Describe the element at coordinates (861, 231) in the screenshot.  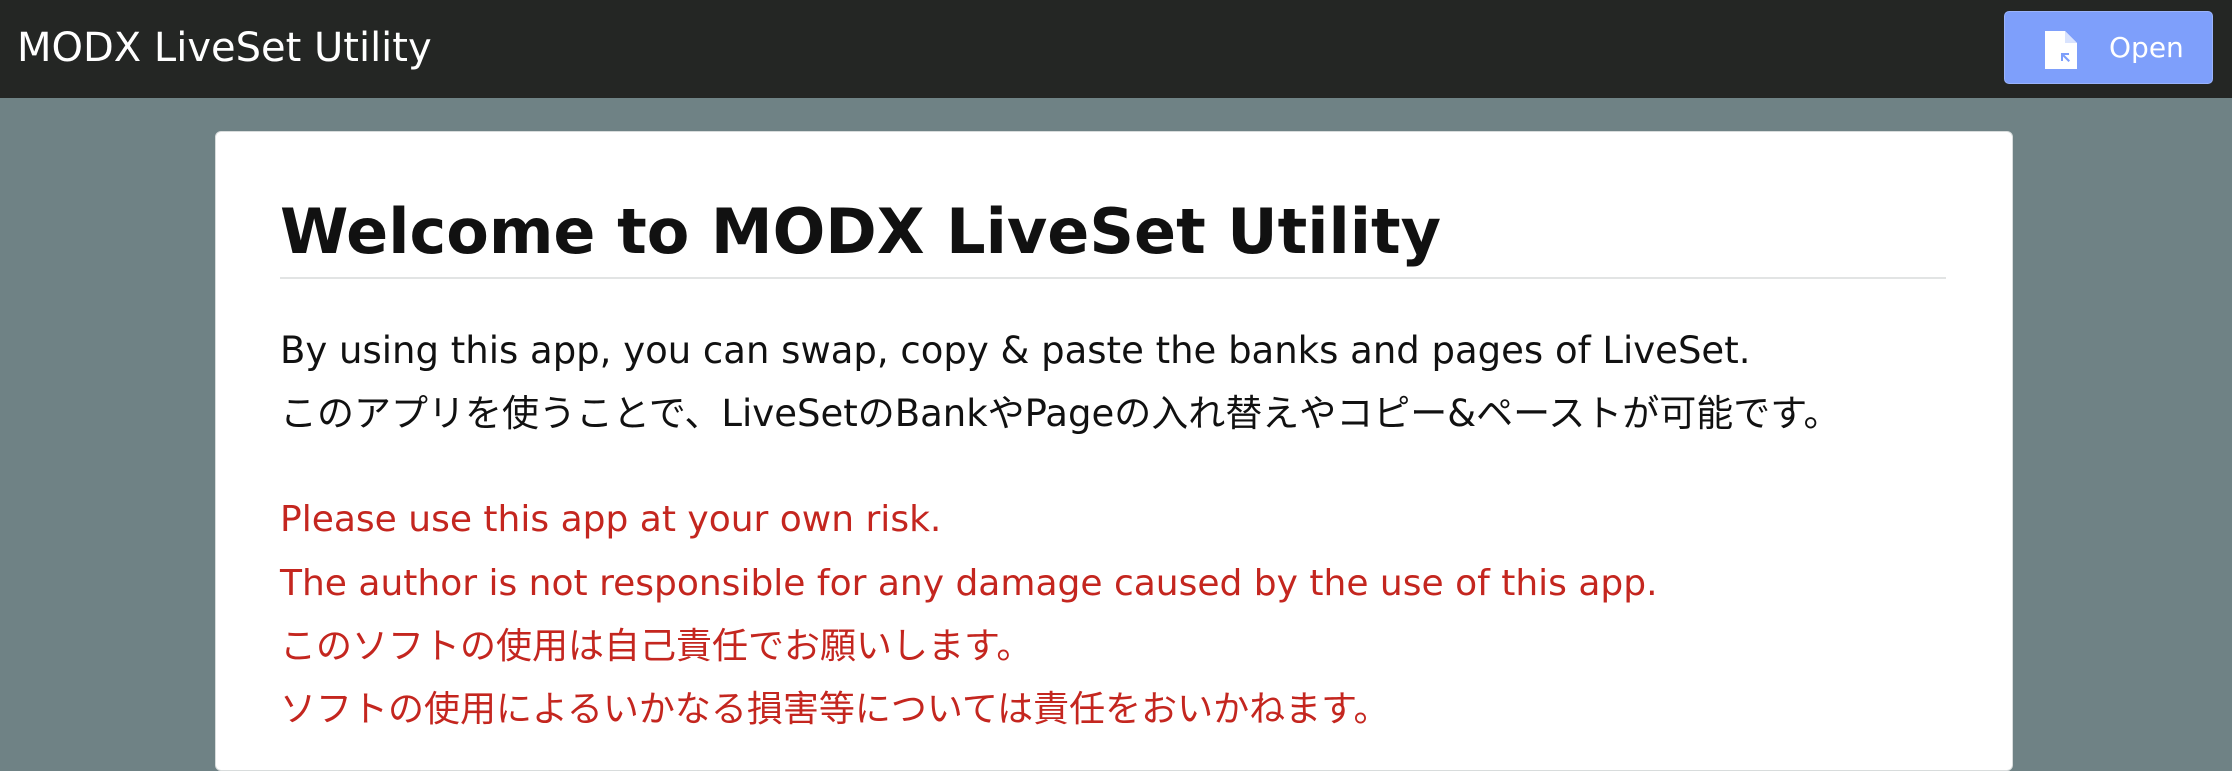
I see `welcome-heading: Welcome to MODX LiveSet Utility` at that location.